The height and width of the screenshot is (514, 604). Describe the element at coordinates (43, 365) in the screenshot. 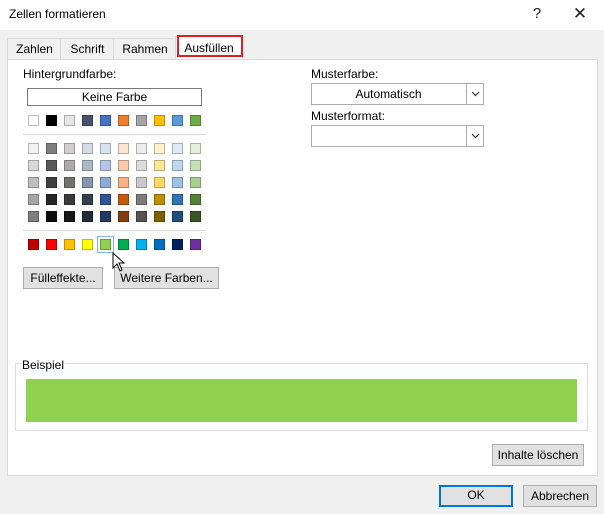

I see `sample-label: Beispiel` at that location.